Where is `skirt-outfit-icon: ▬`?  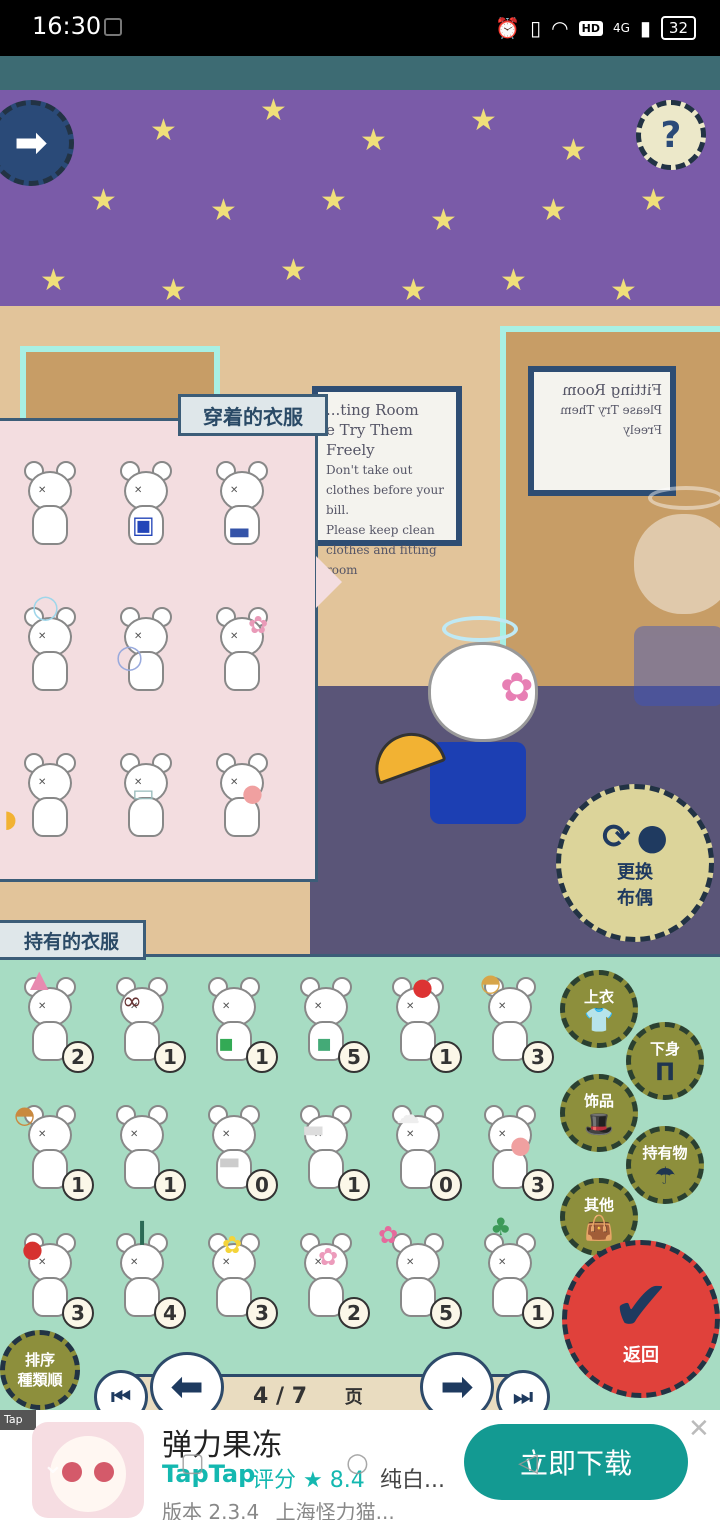
skirt-outfit-icon: ▬ is located at coordinates (239, 531).